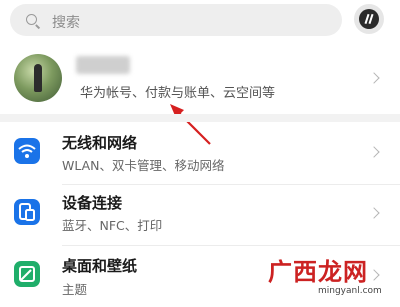 The height and width of the screenshot is (307, 400). What do you see at coordinates (231, 245) in the screenshot?
I see `row-divider` at bounding box center [231, 245].